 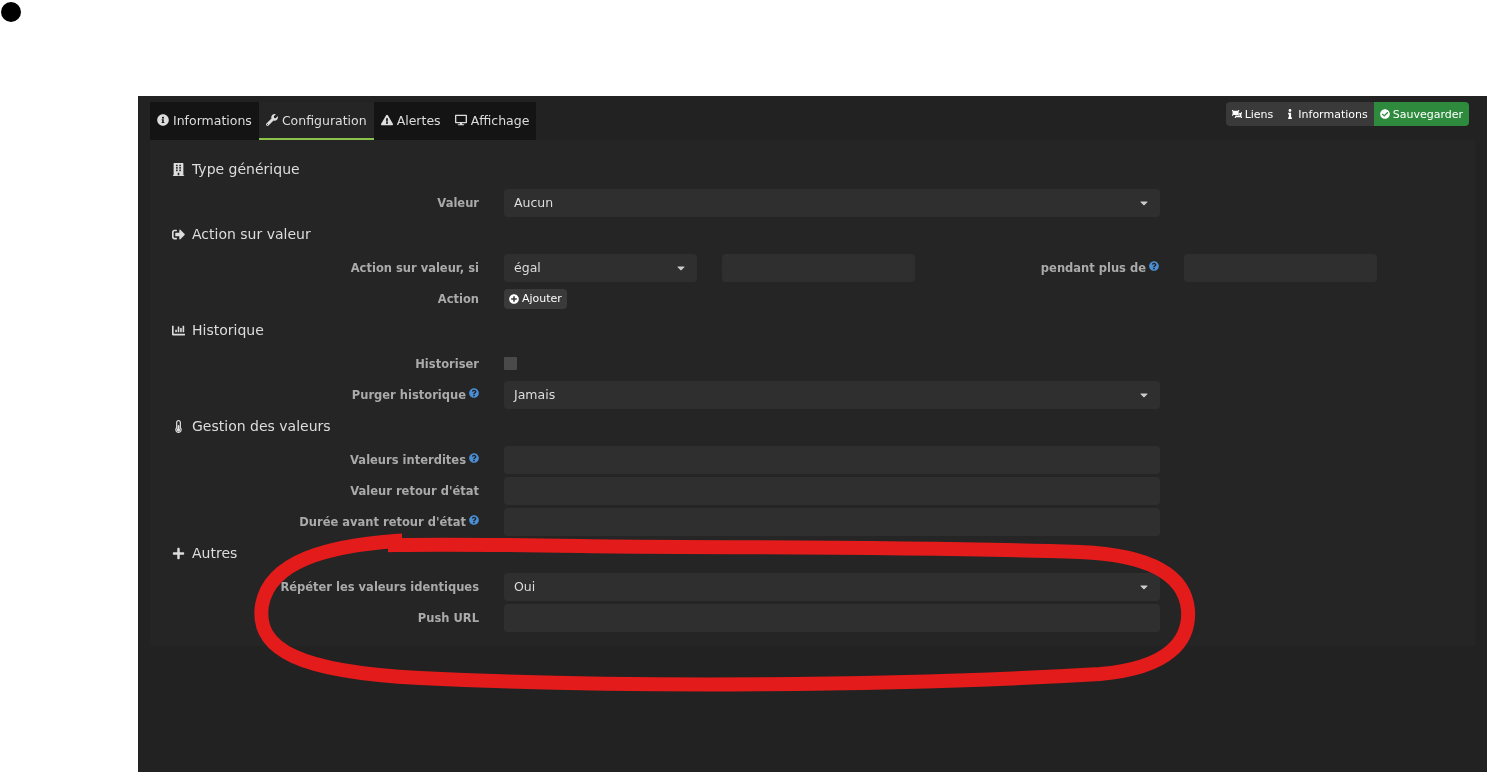 I want to click on field-label: Push URL, so click(x=448, y=617).